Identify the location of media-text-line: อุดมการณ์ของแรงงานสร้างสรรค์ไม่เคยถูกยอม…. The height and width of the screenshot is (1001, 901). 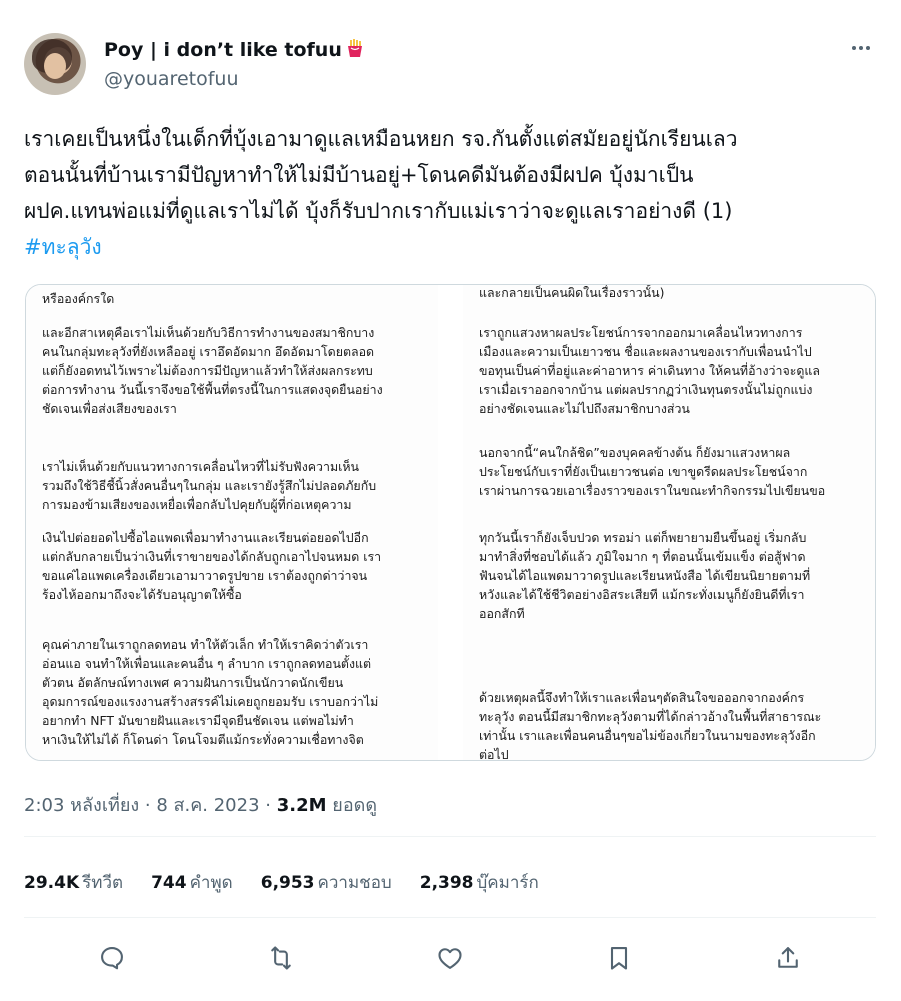
(210, 701).